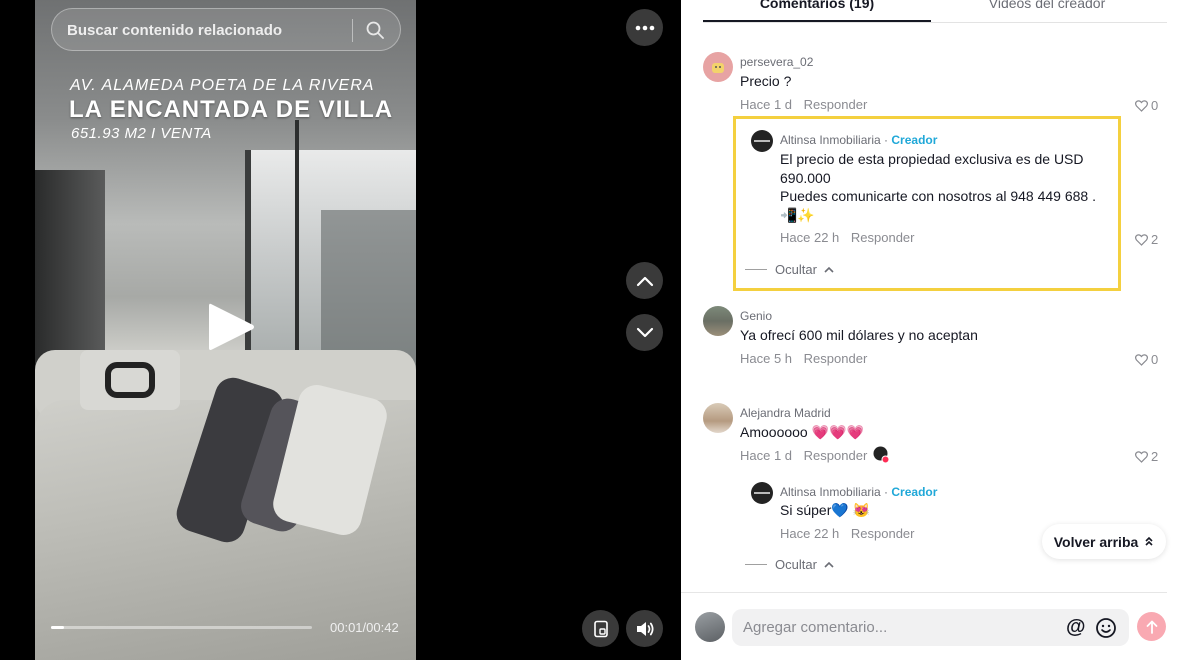 Image resolution: width=1200 pixels, height=660 pixels. I want to click on tab-creator-videos: Videos del creador, so click(1047, 5).